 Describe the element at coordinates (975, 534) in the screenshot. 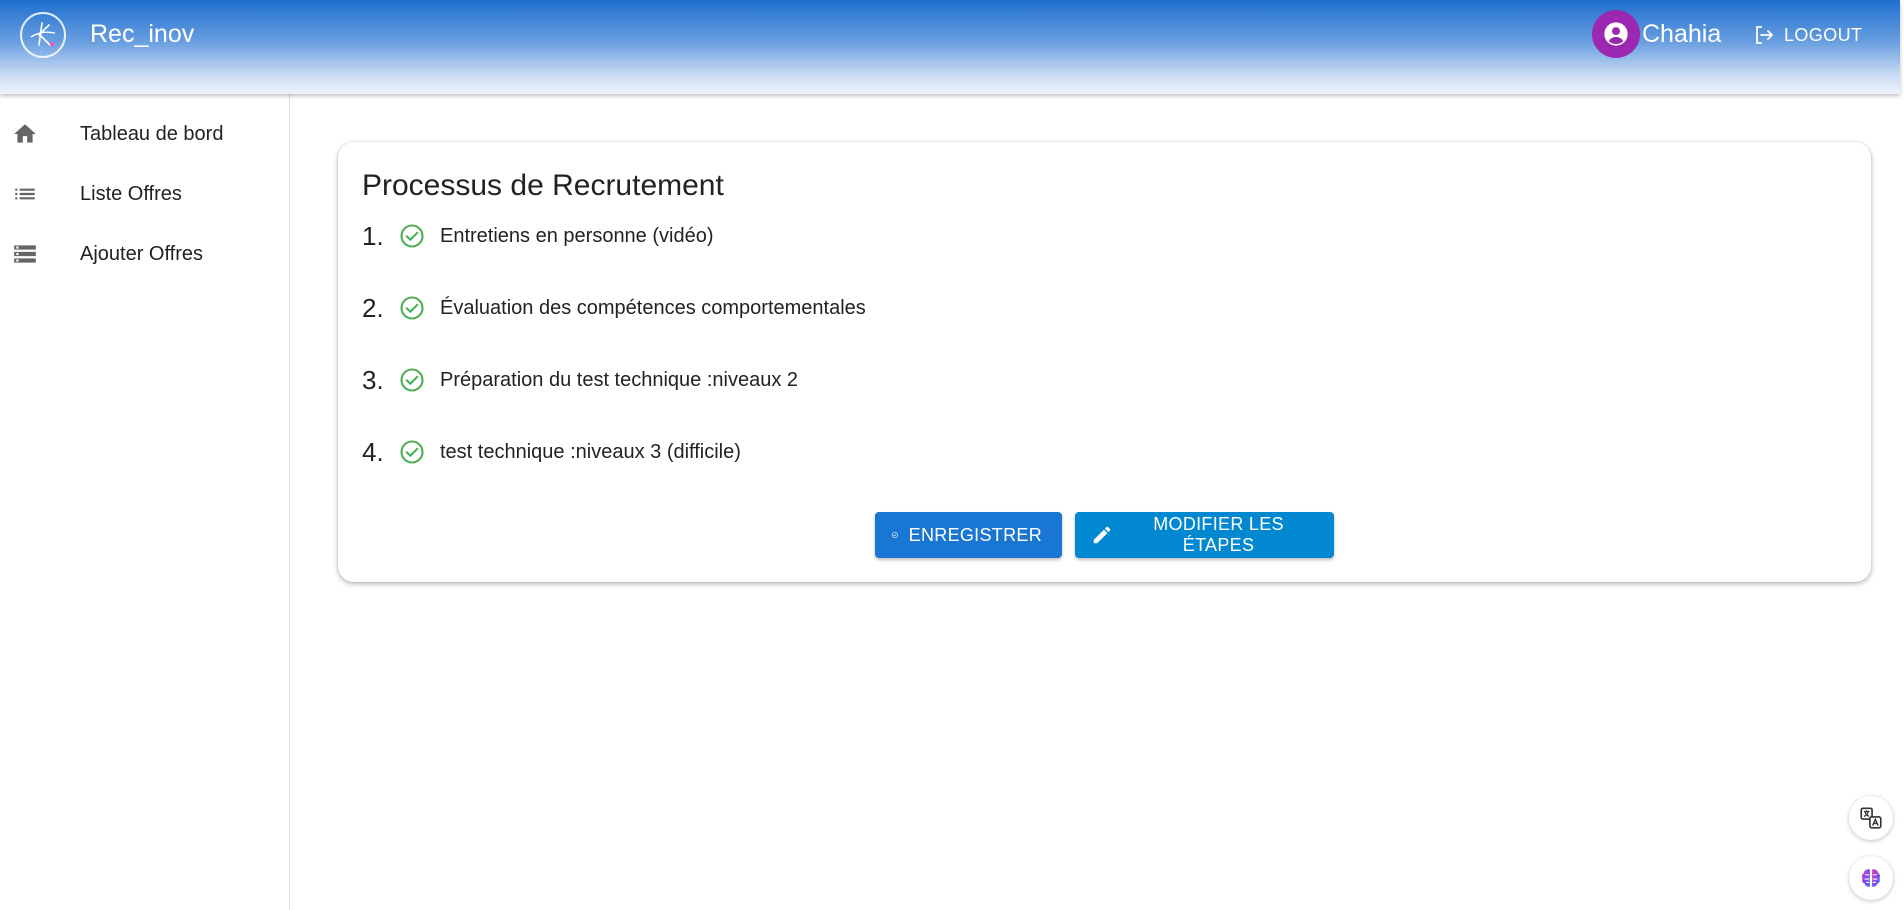

I see `save-button-label: ENREGISTRER` at that location.